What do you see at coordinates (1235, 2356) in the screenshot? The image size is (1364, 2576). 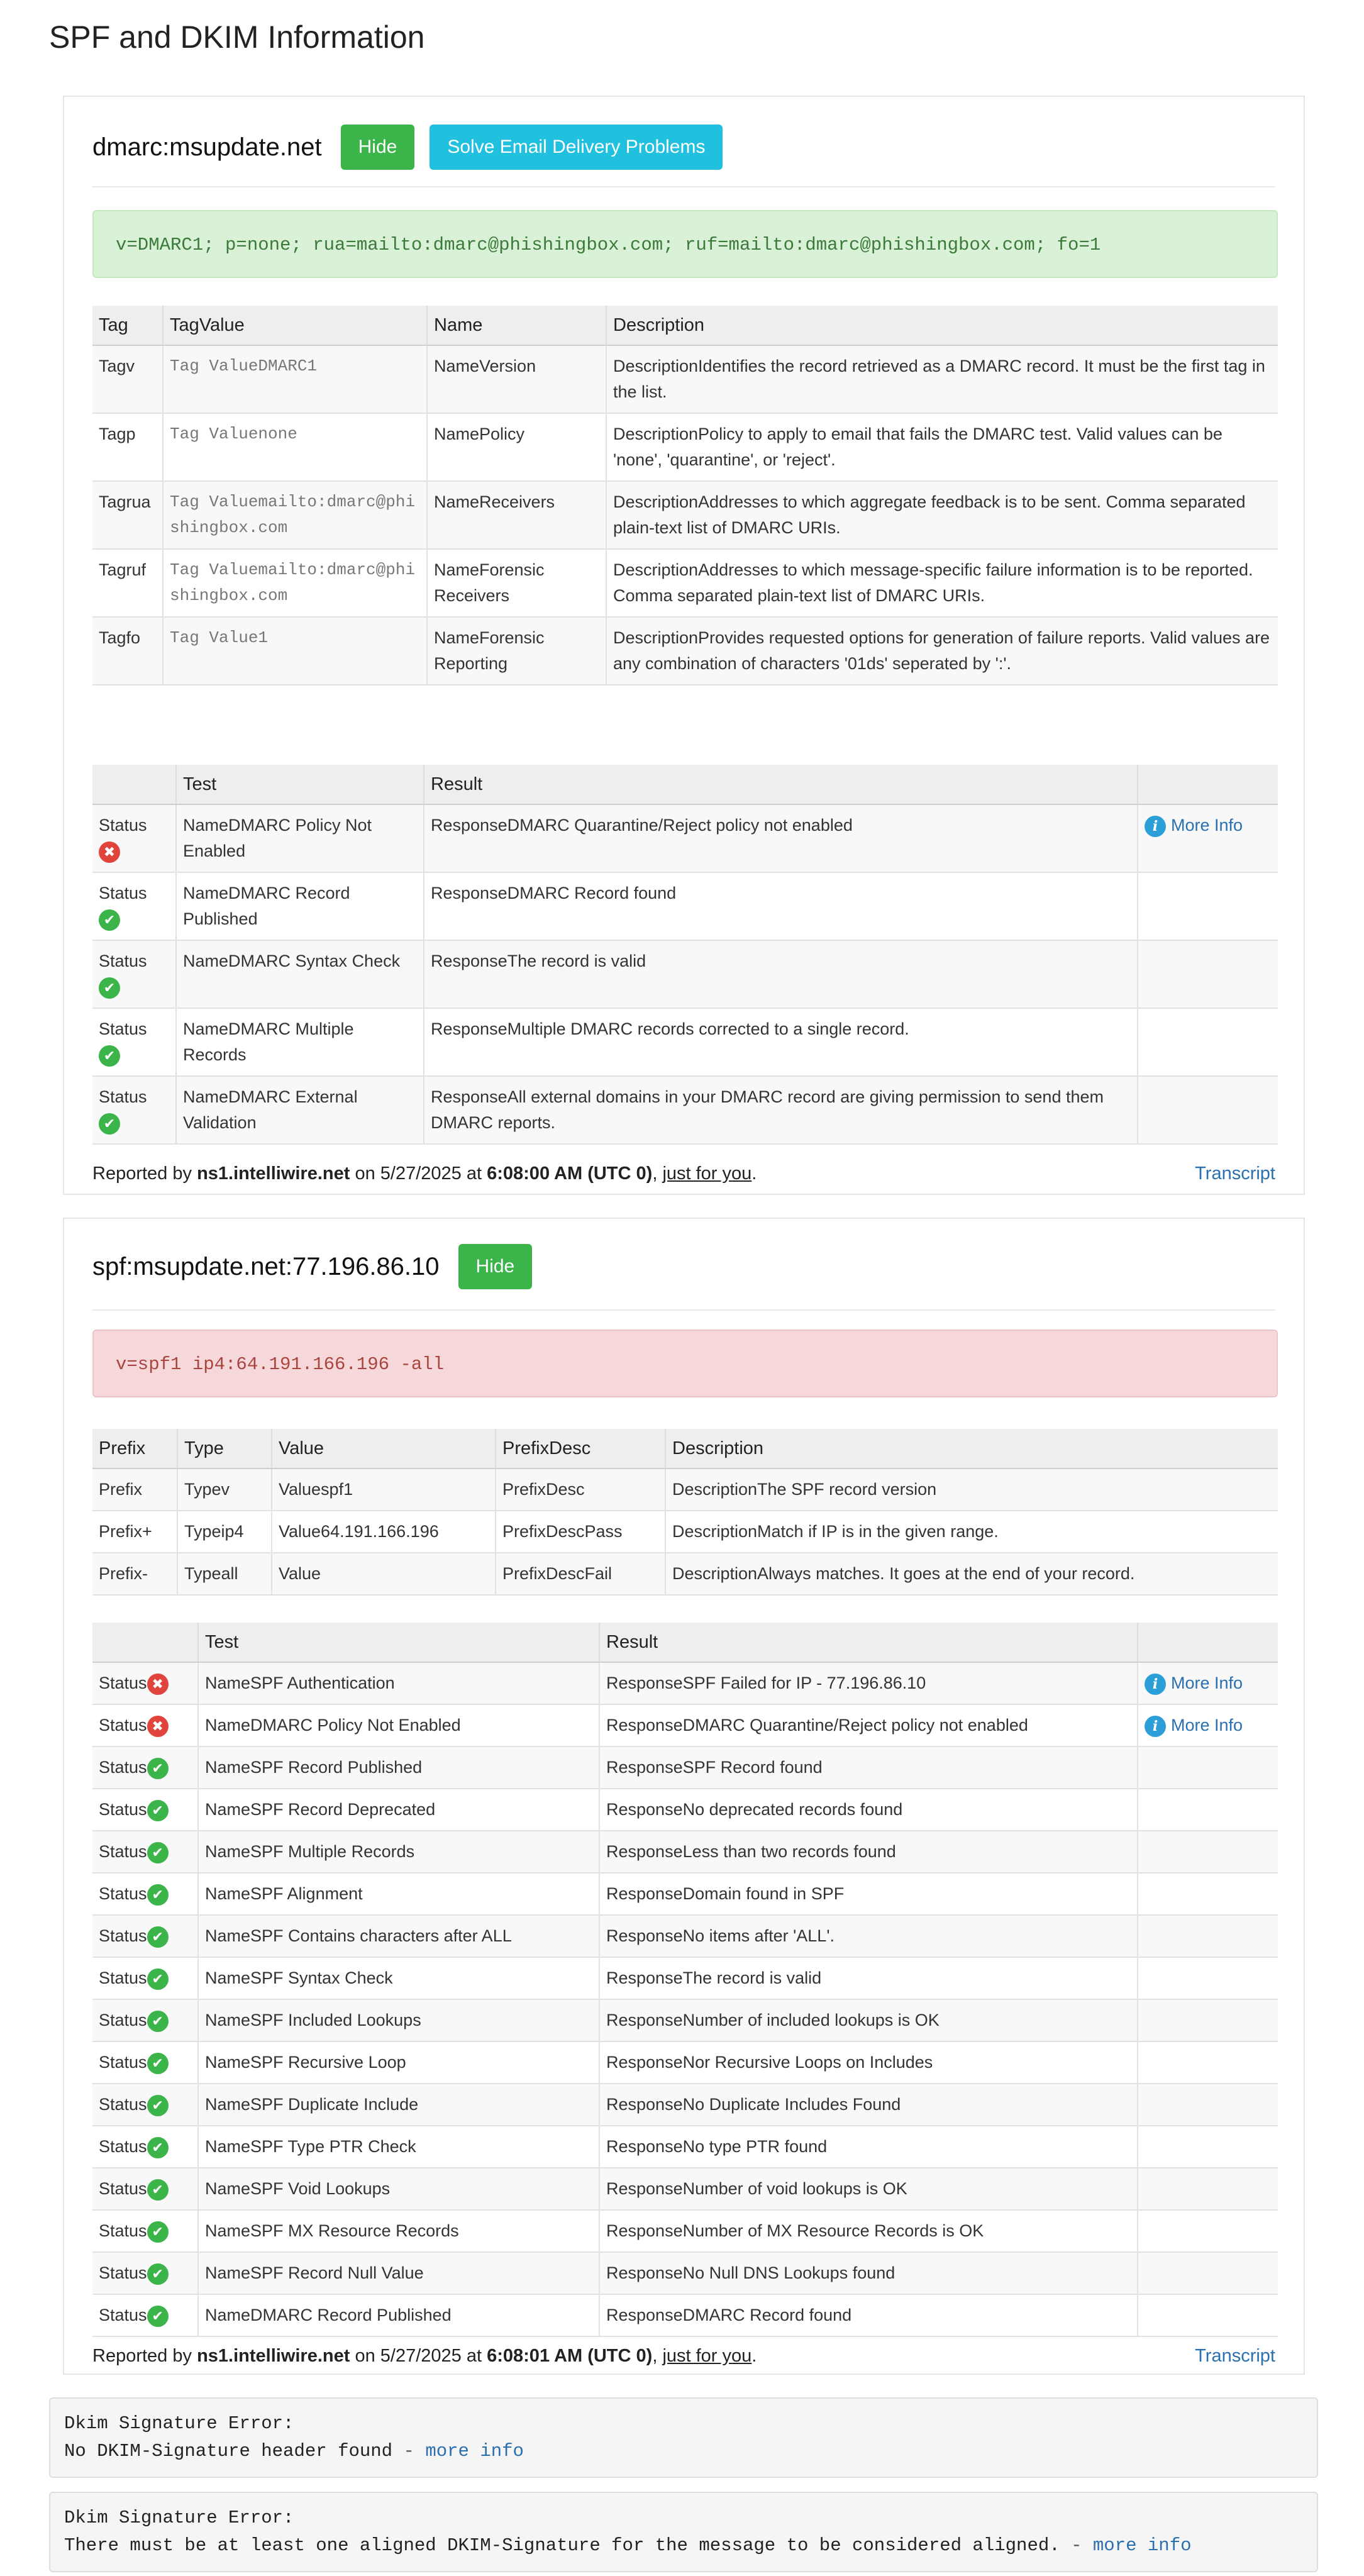 I see `spf-transcript-link: Transcript` at bounding box center [1235, 2356].